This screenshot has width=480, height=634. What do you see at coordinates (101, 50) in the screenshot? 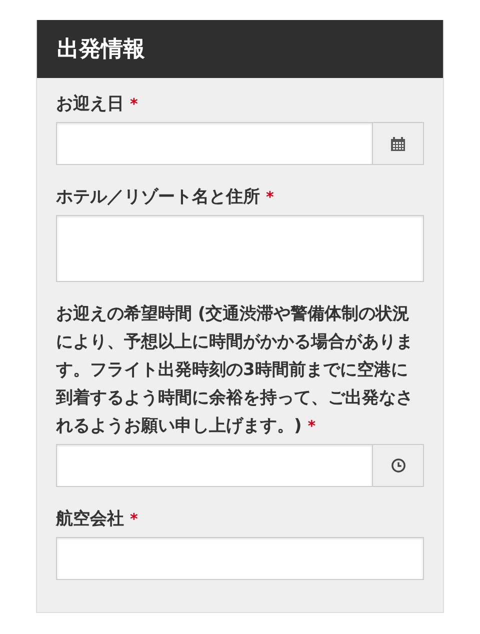
I see `panel-title: 出発情報` at bounding box center [101, 50].